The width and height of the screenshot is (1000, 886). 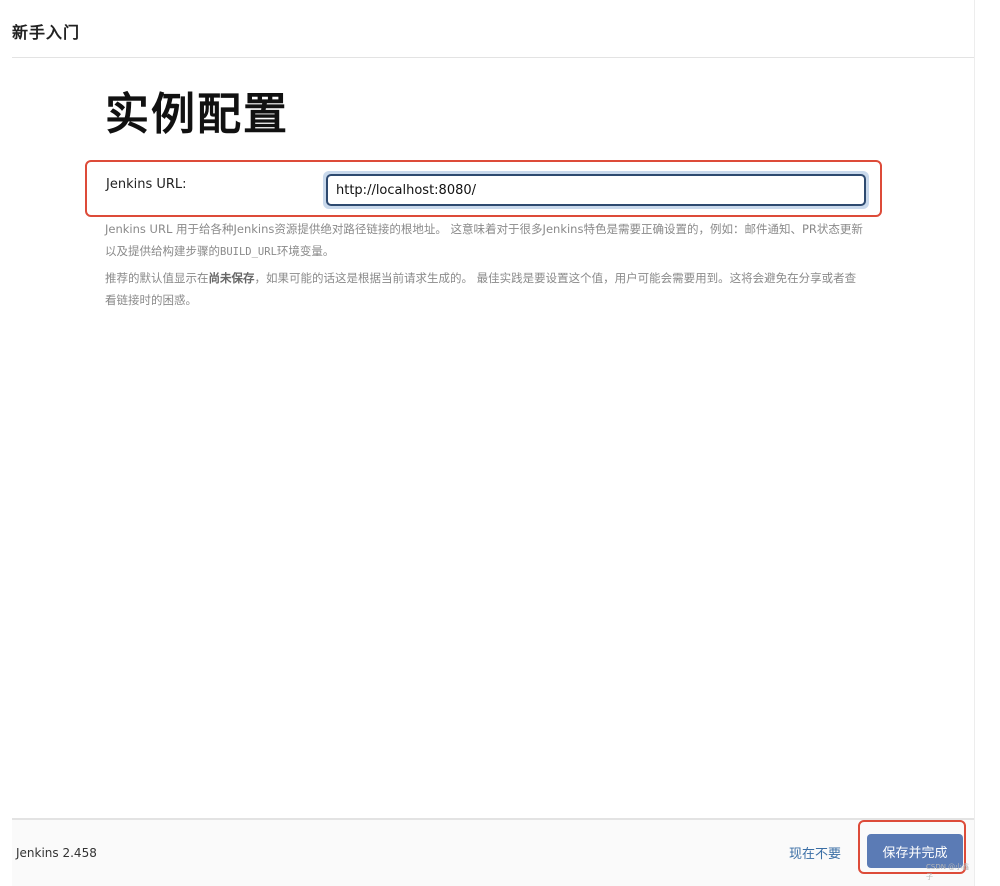 I want to click on footer: Jenkins 2.458 现在不要 保存并完成 CSDN @小鑫子, so click(x=493, y=852).